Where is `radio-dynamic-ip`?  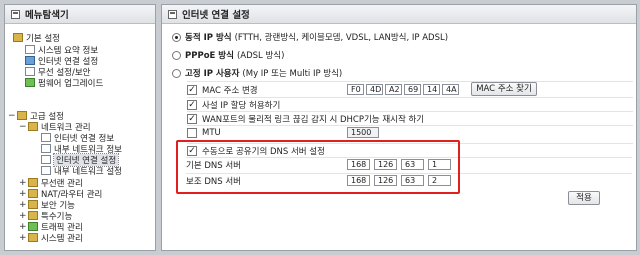
radio-dynamic-ip is located at coordinates (176, 37).